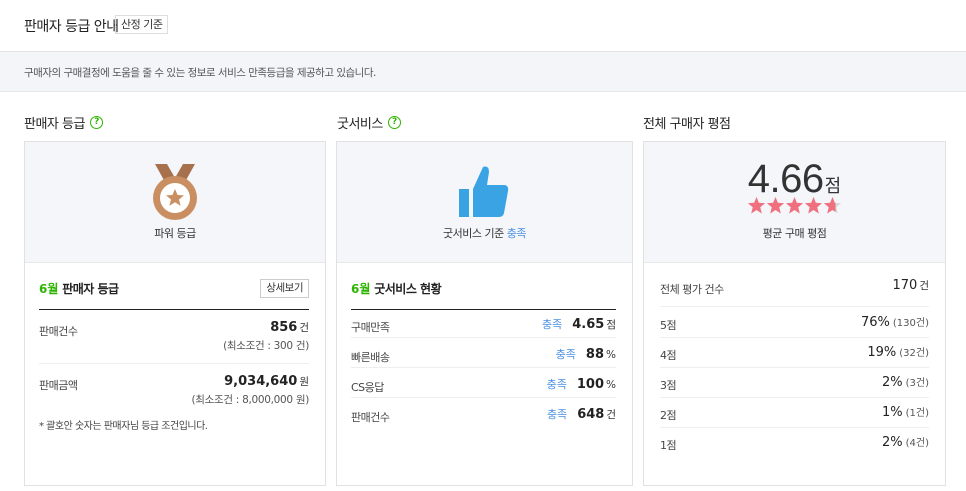  I want to click on row-number: 4.65, so click(588, 324).